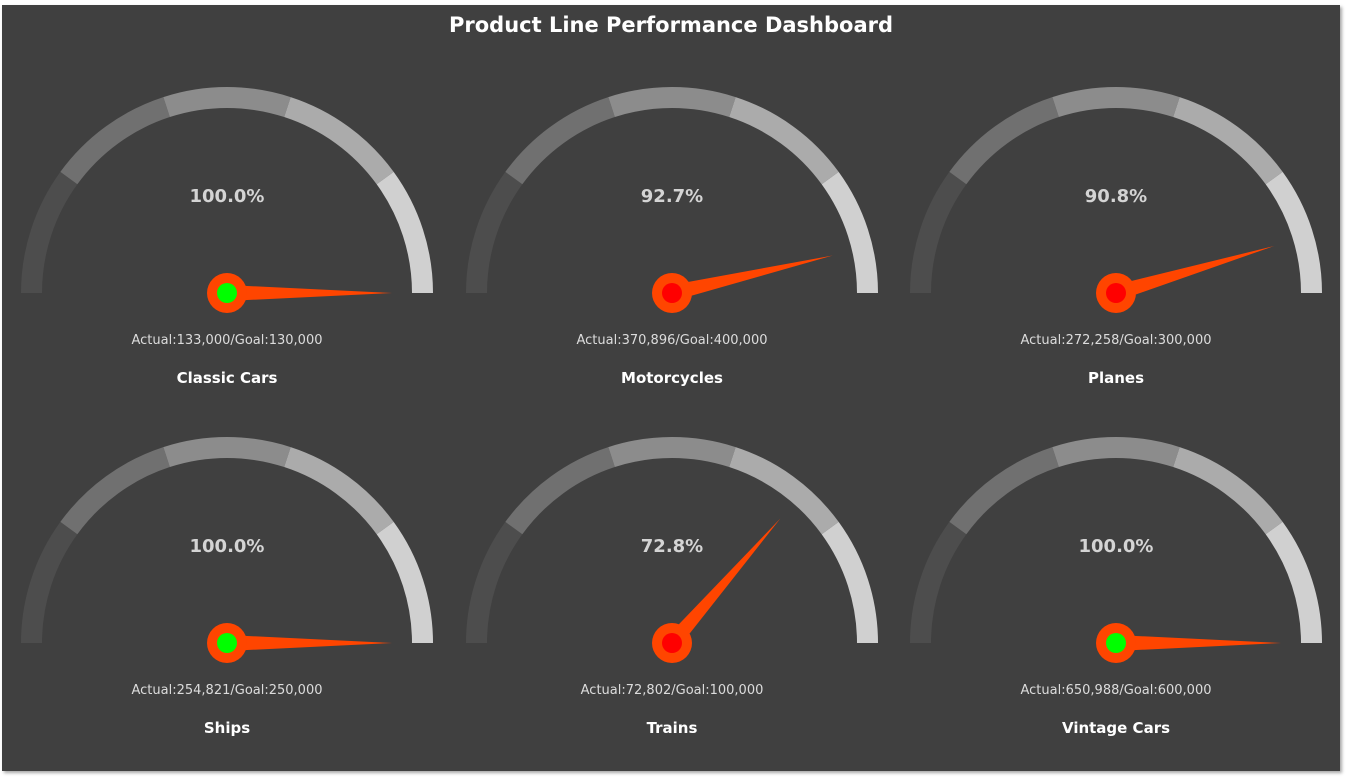 This screenshot has width=1351, height=777. I want to click on gauge-title: Vintage Cars, so click(1116, 728).